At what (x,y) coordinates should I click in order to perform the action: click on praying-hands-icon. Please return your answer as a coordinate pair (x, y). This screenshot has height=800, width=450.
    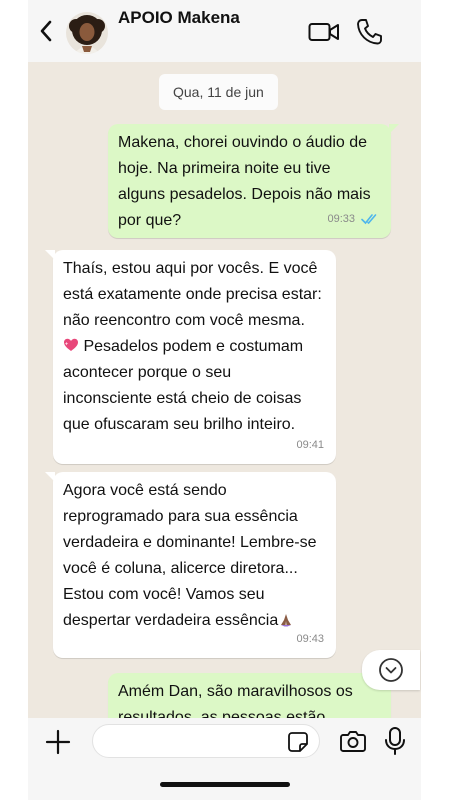
    Looking at the image, I should click on (286, 620).